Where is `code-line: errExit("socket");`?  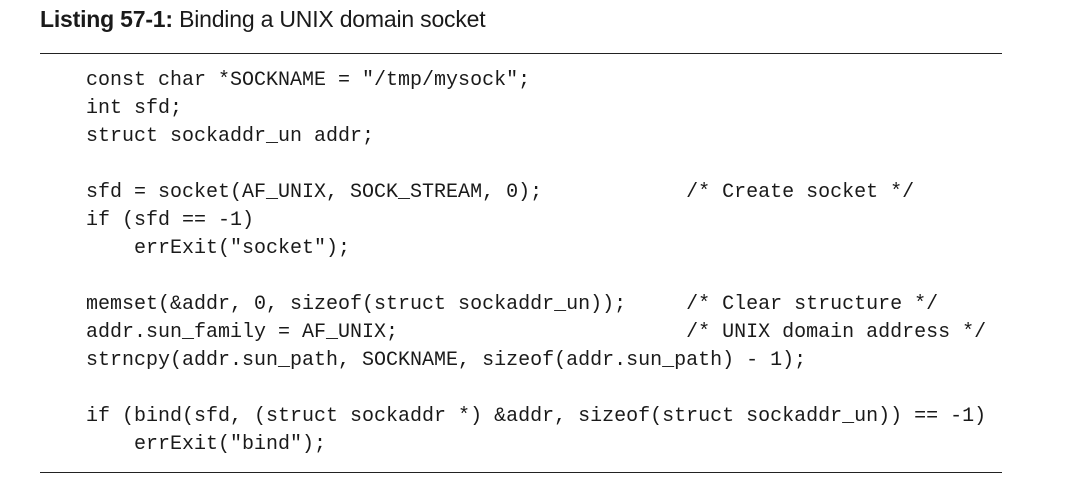 code-line: errExit("socket"); is located at coordinates (218, 248).